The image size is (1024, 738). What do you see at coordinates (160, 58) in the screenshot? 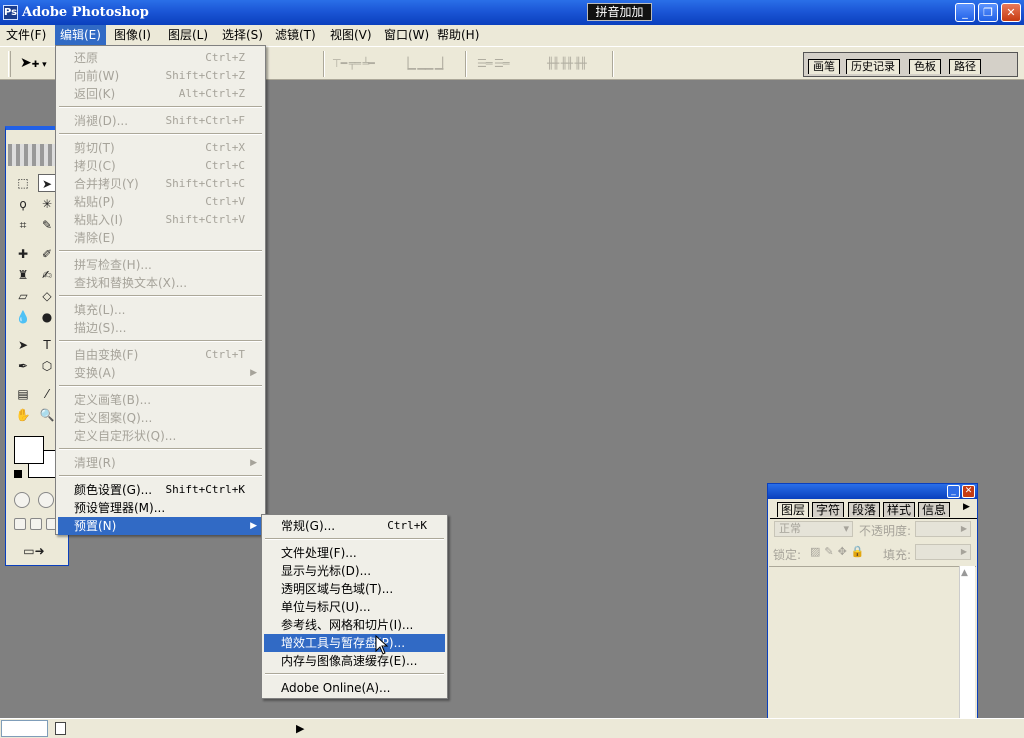
I see `menu-item-undo: 还原 Ctrl+Z` at bounding box center [160, 58].